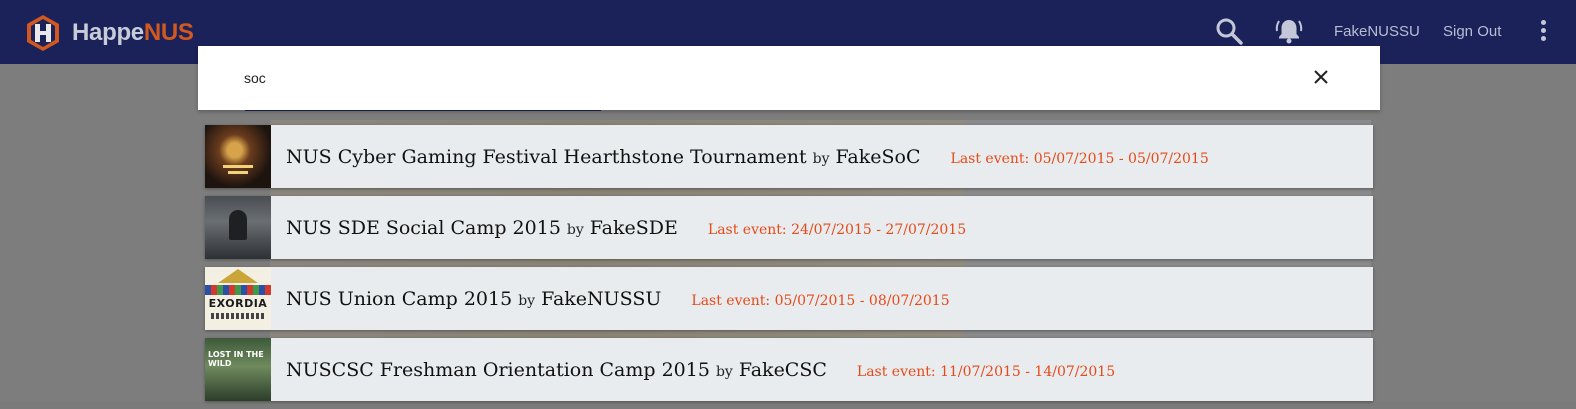 The width and height of the screenshot is (1576, 409). I want to click on result-organizer: FakeSoC, so click(878, 156).